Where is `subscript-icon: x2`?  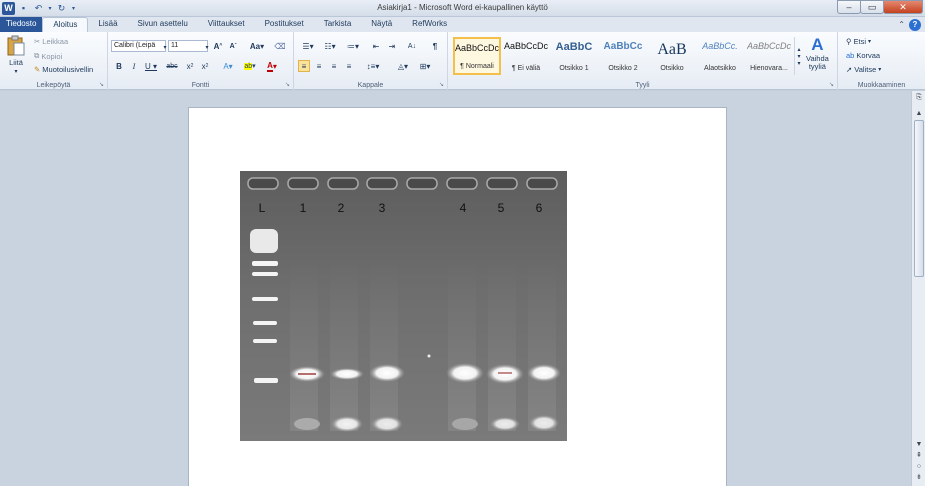 subscript-icon: x2 is located at coordinates (190, 66).